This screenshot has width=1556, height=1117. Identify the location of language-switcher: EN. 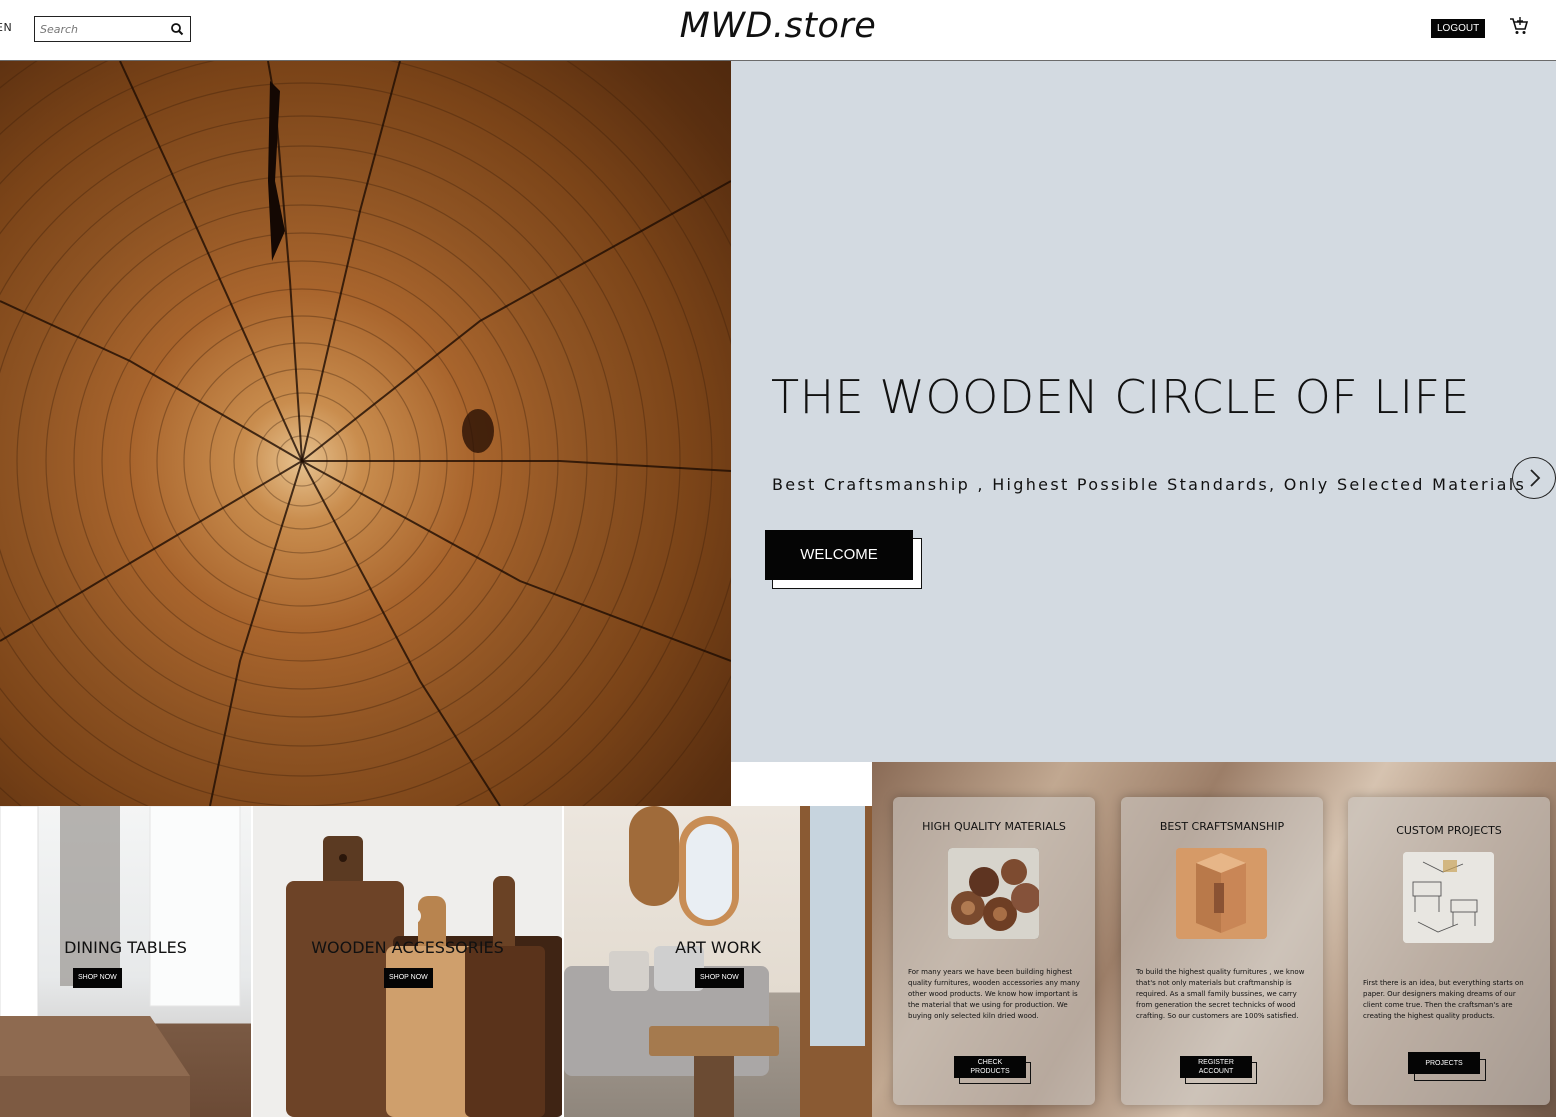
(6, 27).